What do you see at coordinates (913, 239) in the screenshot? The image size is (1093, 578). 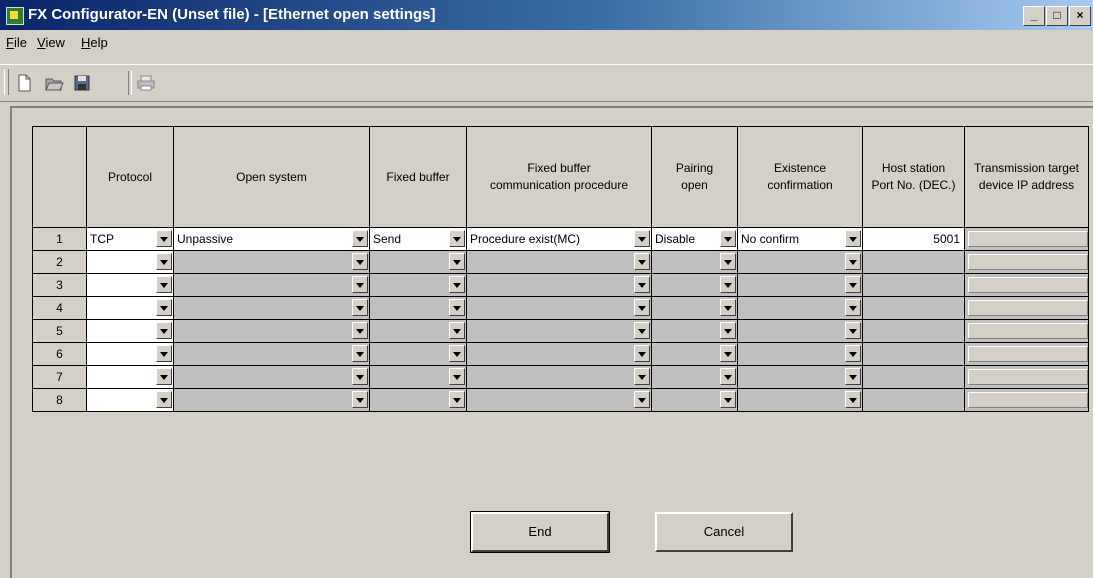 I see `host-port-input: 5001` at bounding box center [913, 239].